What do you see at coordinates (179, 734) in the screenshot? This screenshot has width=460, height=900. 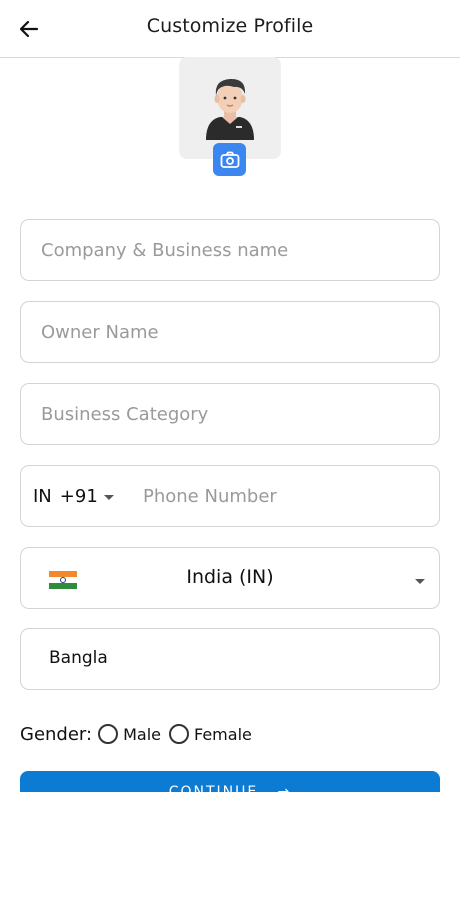 I see `radio-female` at bounding box center [179, 734].